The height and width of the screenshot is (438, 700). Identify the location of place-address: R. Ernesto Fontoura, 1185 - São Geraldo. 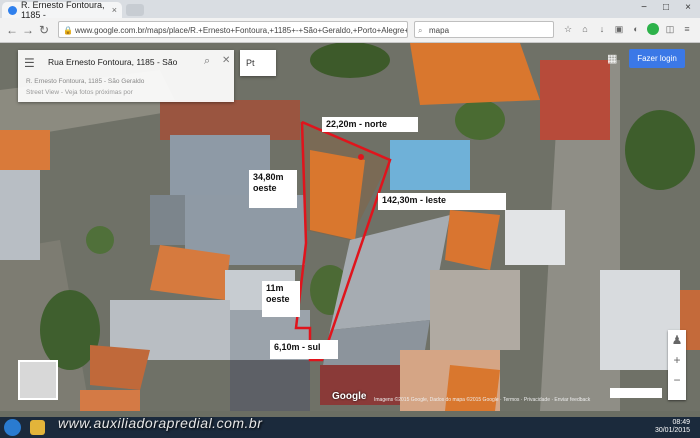
(85, 81).